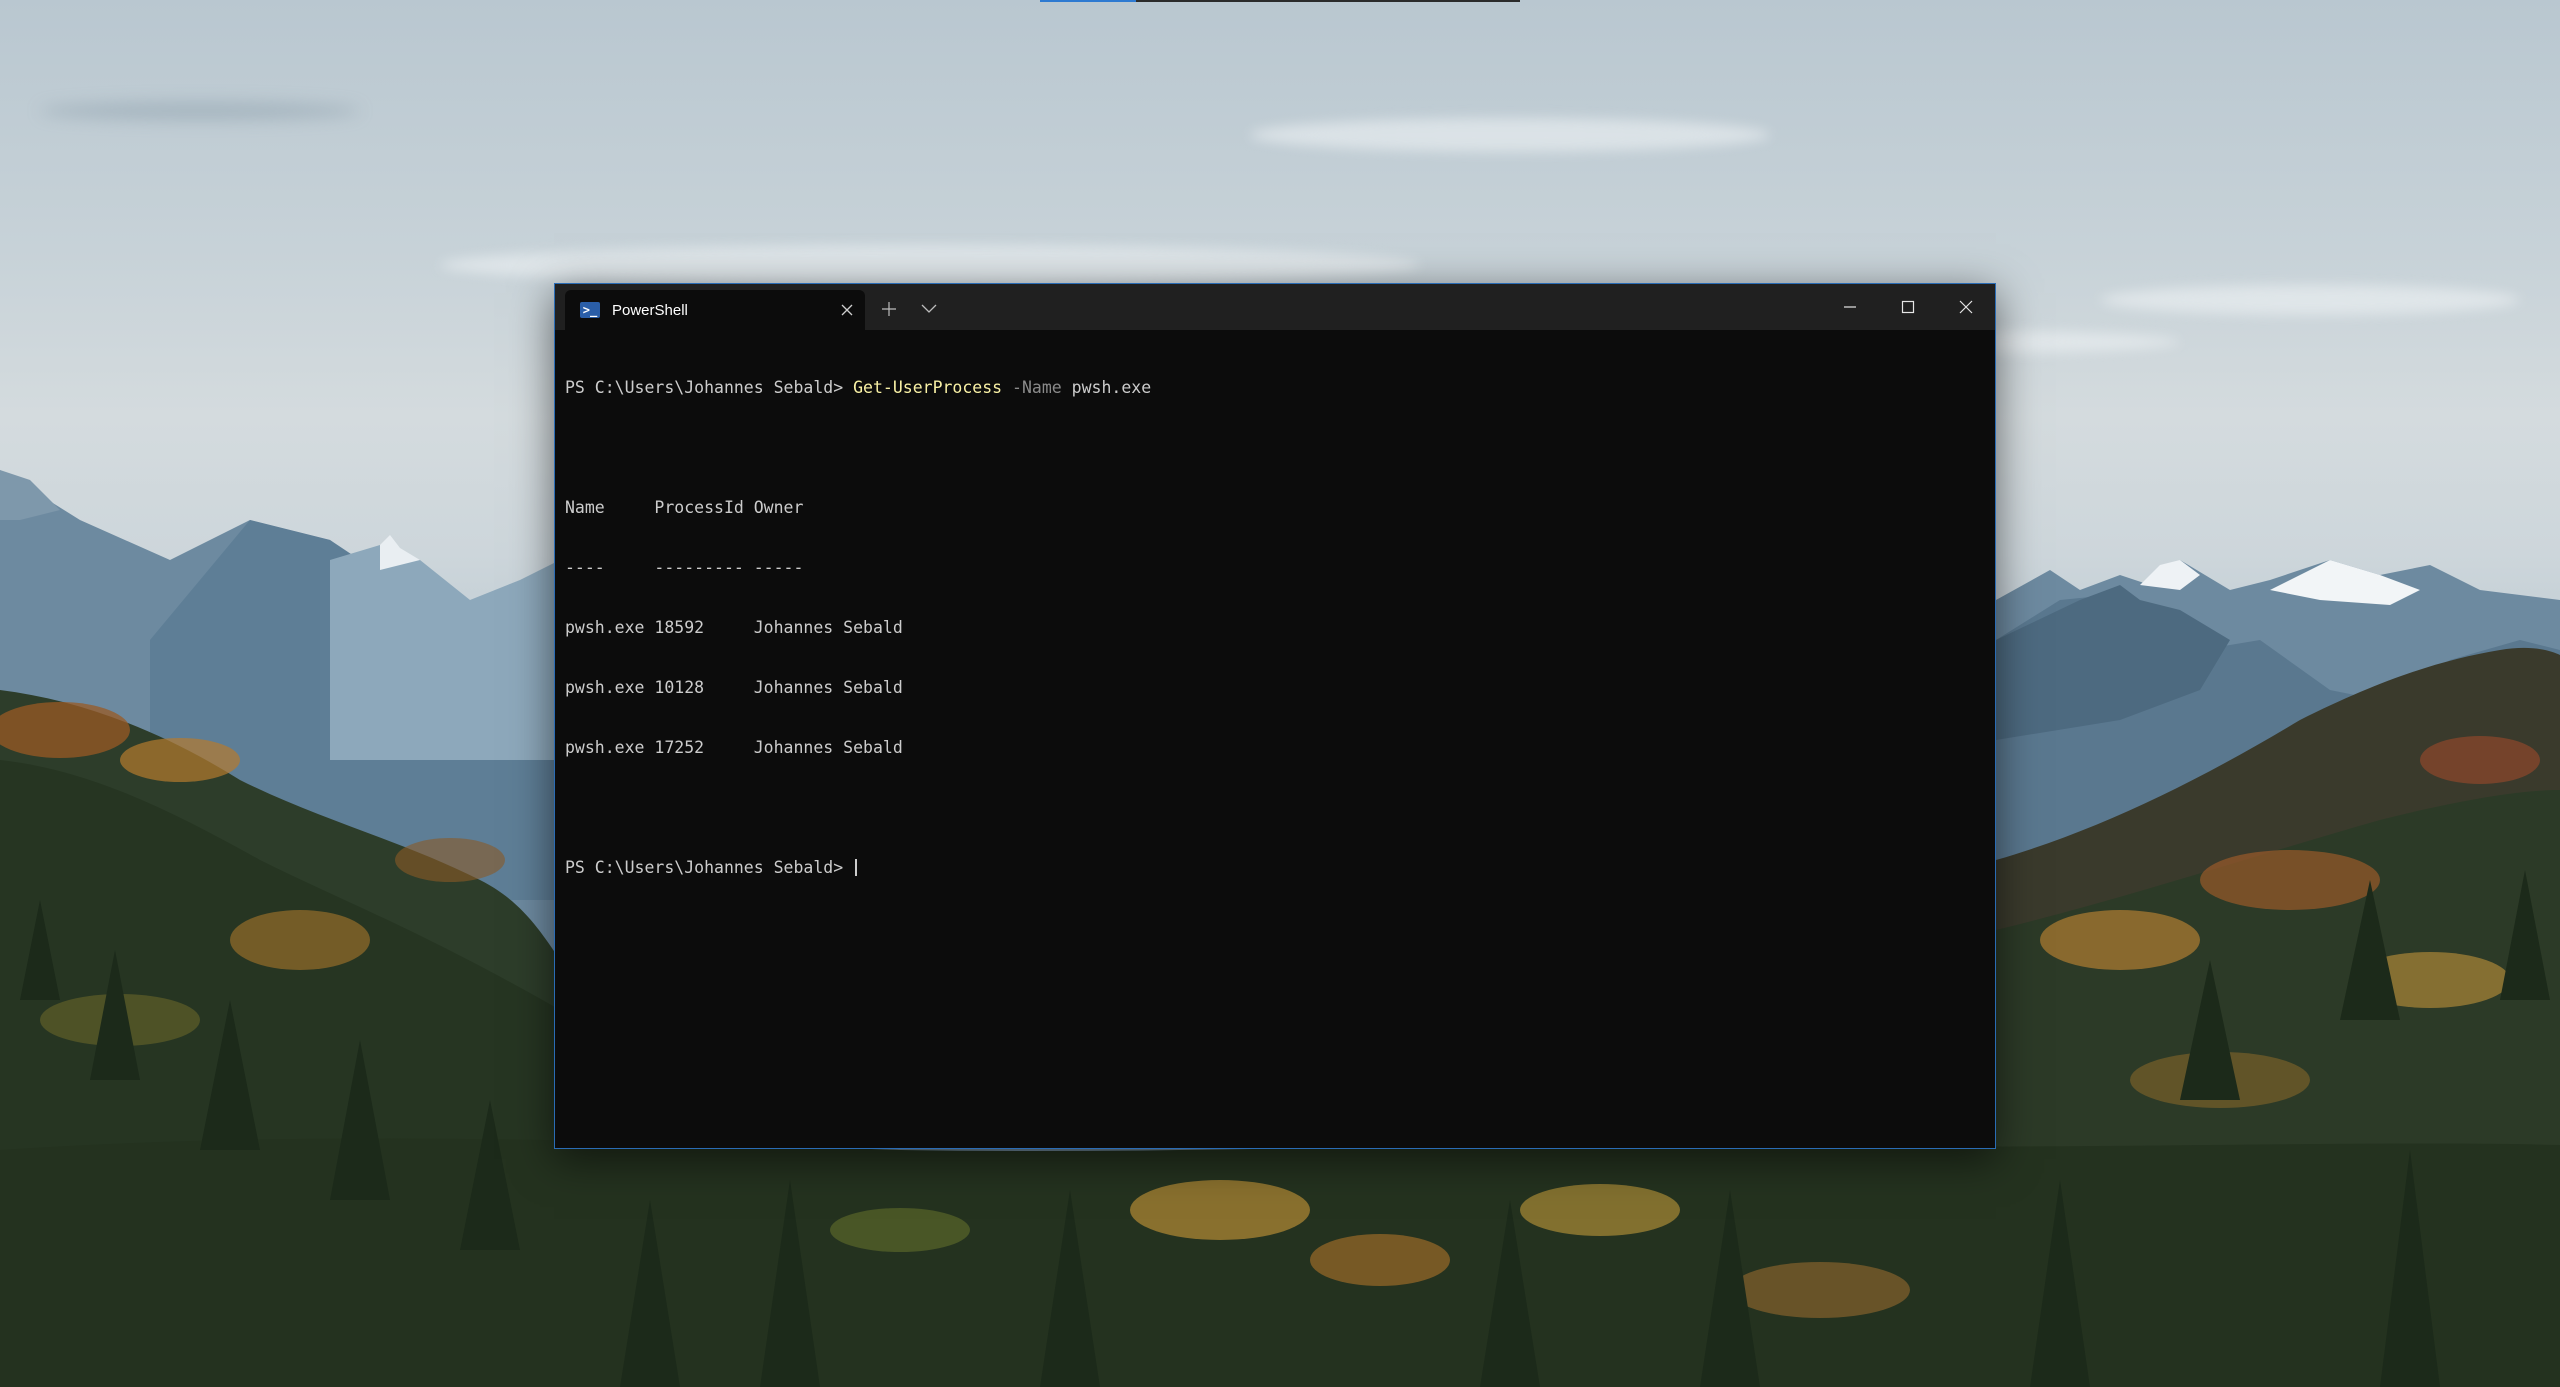 This screenshot has width=2560, height=1387. What do you see at coordinates (650, 310) in the screenshot?
I see `tab-title: PowerShell` at bounding box center [650, 310].